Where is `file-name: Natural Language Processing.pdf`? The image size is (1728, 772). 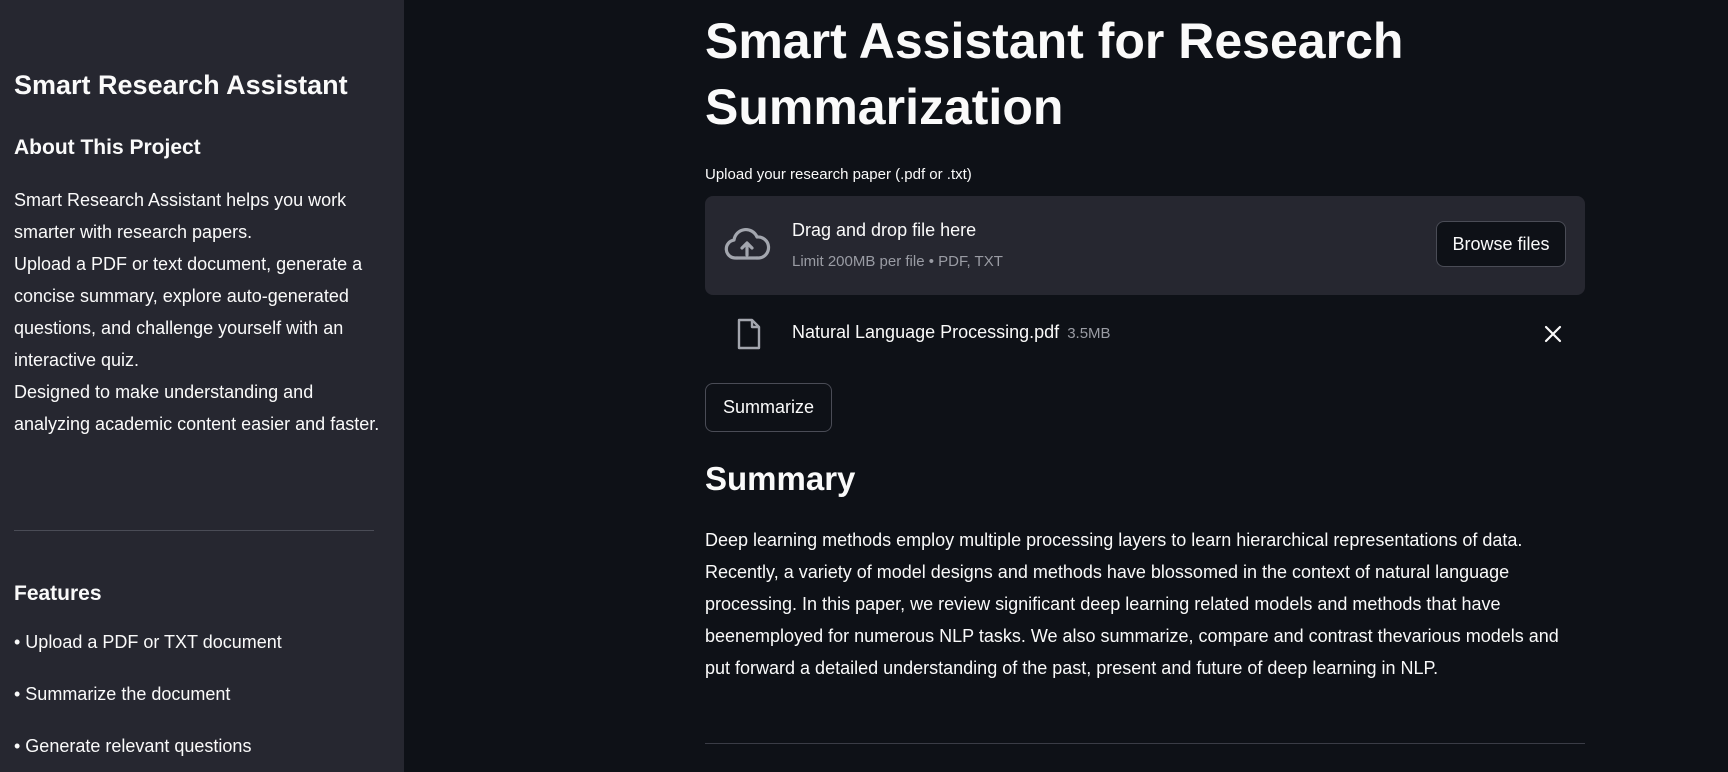 file-name: Natural Language Processing.pdf is located at coordinates (926, 332).